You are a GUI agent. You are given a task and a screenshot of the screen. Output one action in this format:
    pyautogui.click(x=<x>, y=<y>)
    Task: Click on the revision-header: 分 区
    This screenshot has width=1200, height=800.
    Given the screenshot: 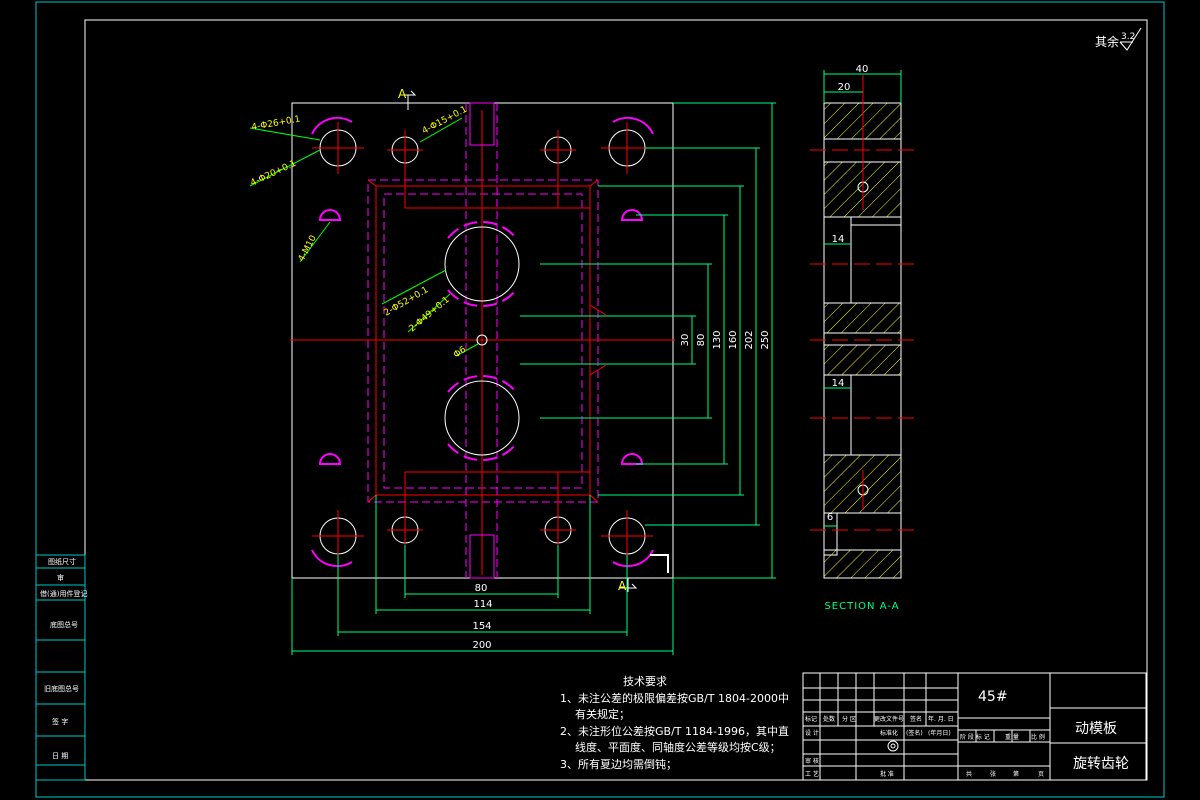 What is the action you would take?
    pyautogui.click(x=849, y=719)
    